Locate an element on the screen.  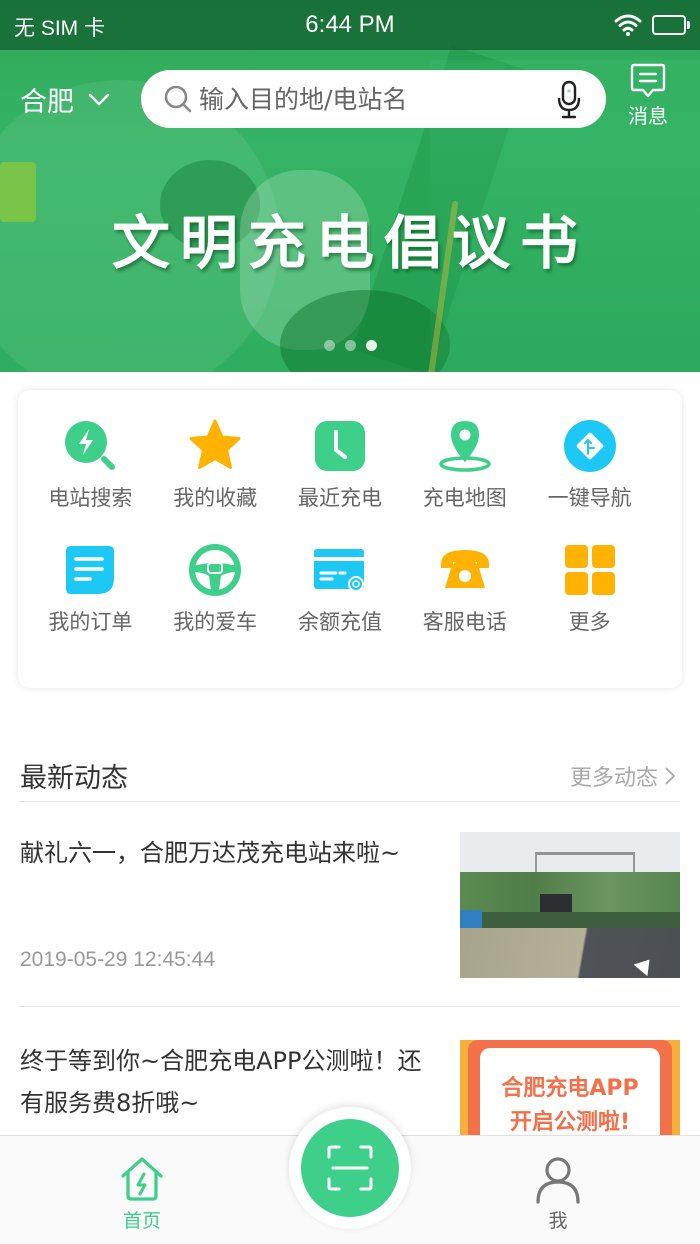
messages-label: 消息 is located at coordinates (648, 116).